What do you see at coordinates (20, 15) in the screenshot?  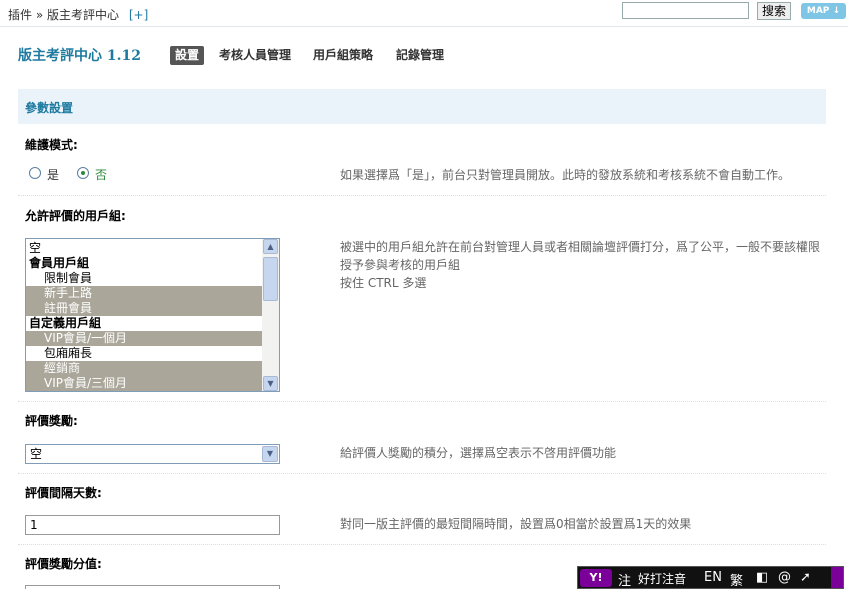 I see `breadcrumb-plugin-link: 插件` at bounding box center [20, 15].